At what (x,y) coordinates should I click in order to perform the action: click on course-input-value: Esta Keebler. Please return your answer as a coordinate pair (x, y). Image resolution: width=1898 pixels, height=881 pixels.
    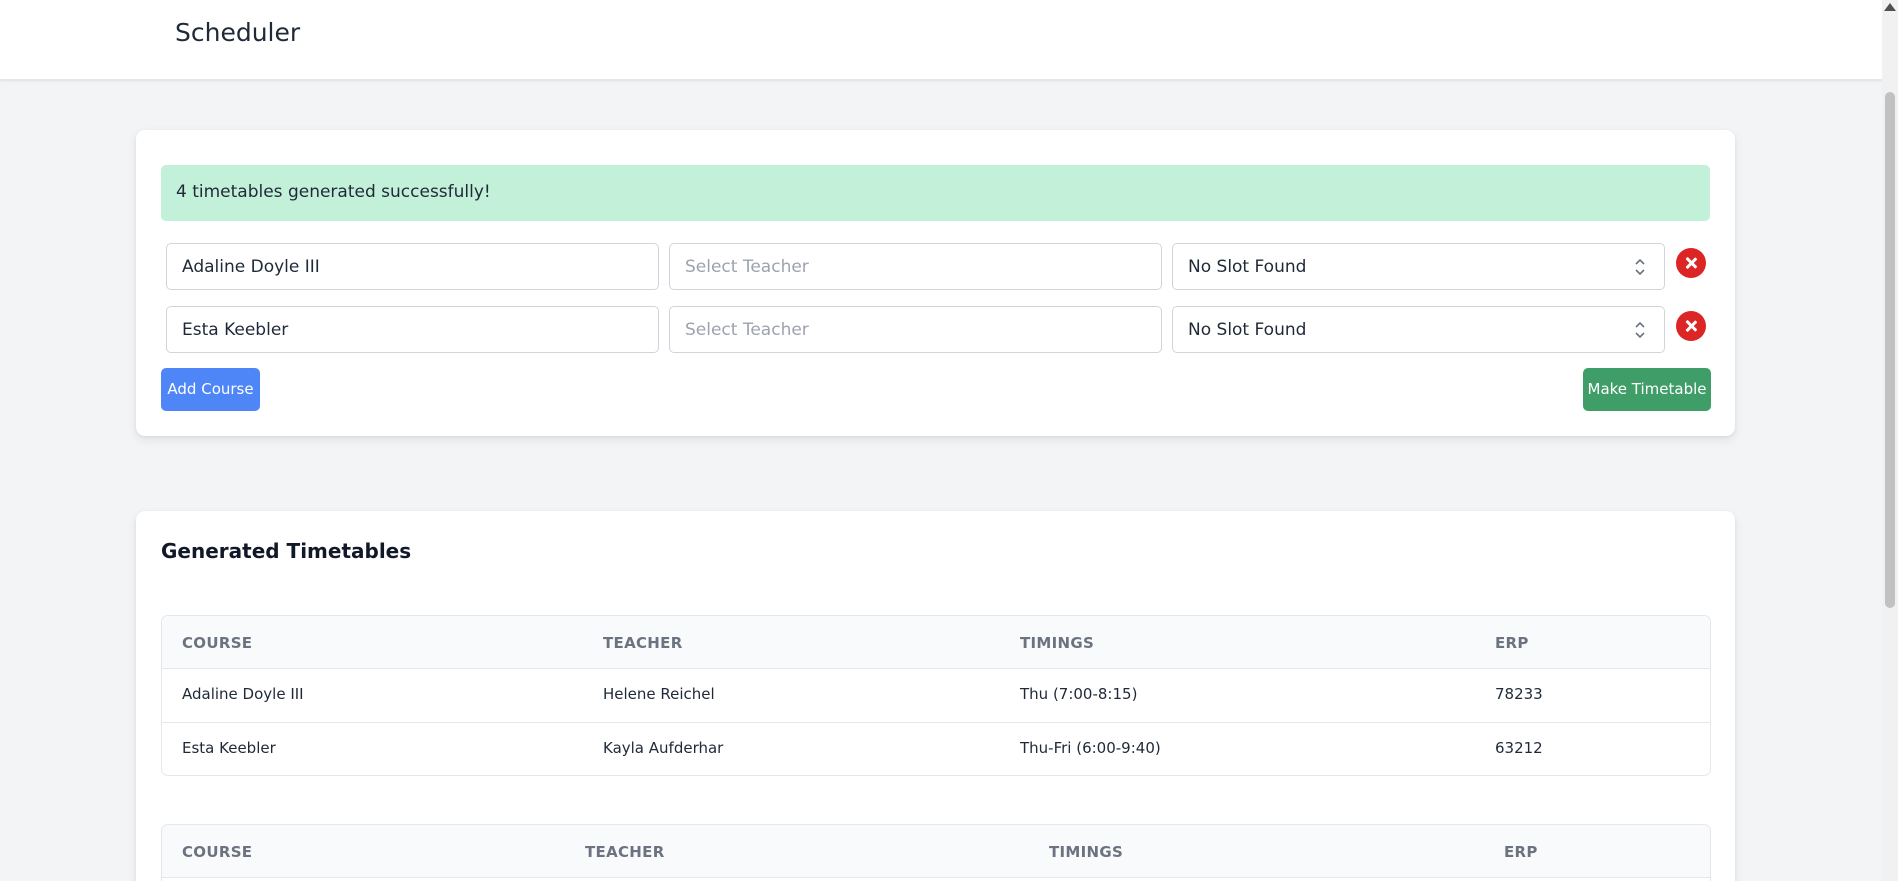
    Looking at the image, I should click on (235, 330).